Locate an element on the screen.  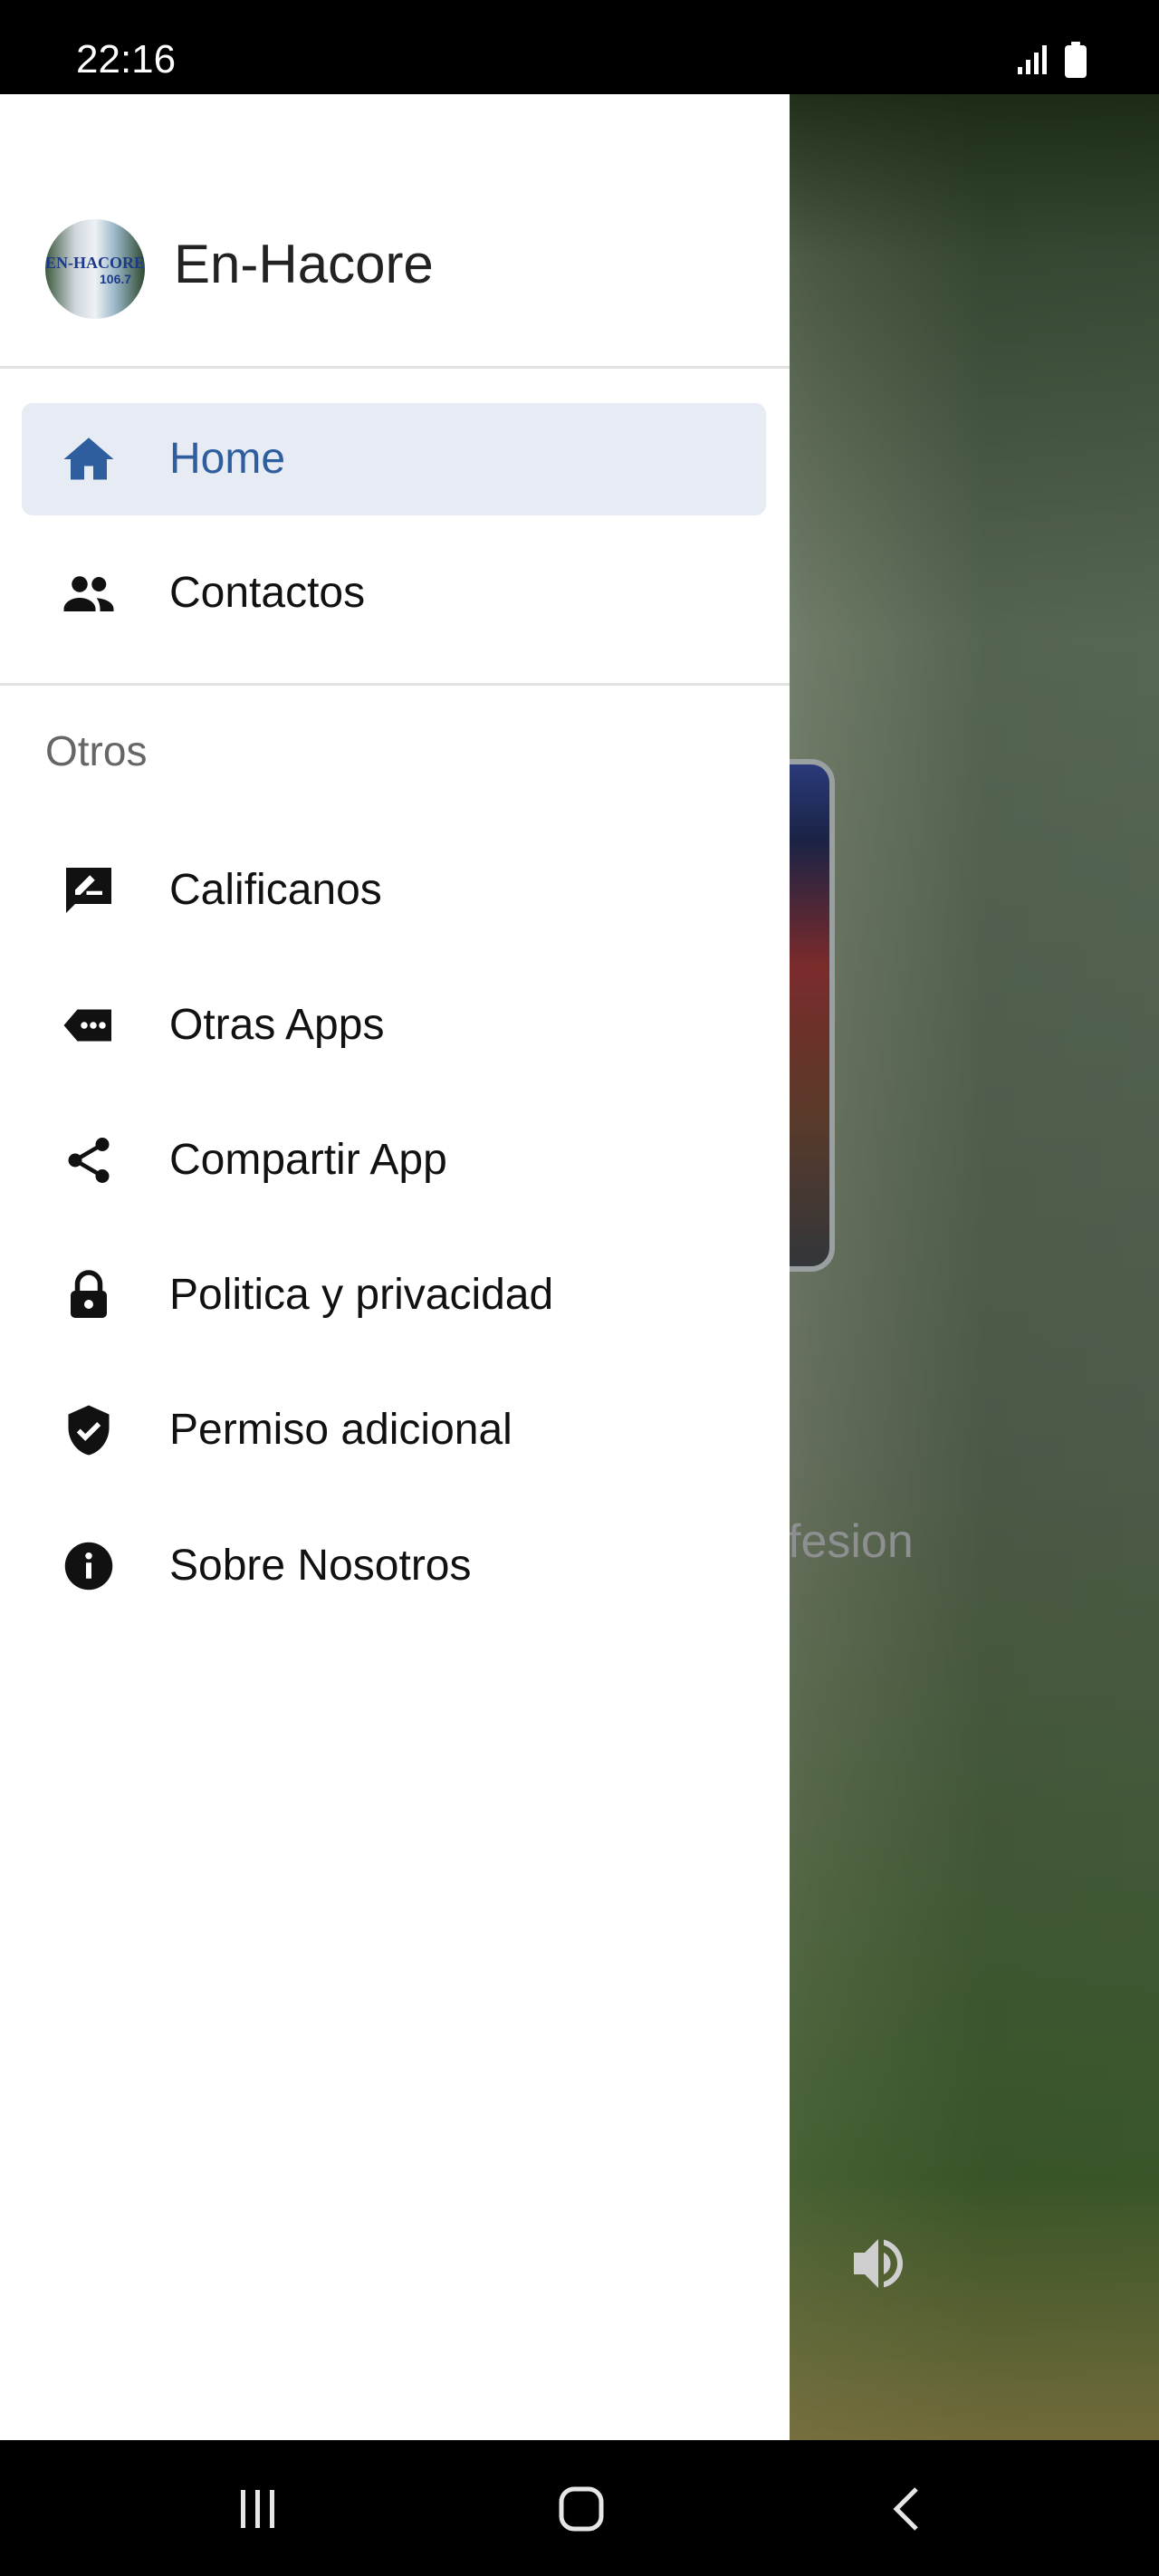
drawer-item-contactos: Contactos is located at coordinates (394, 593).